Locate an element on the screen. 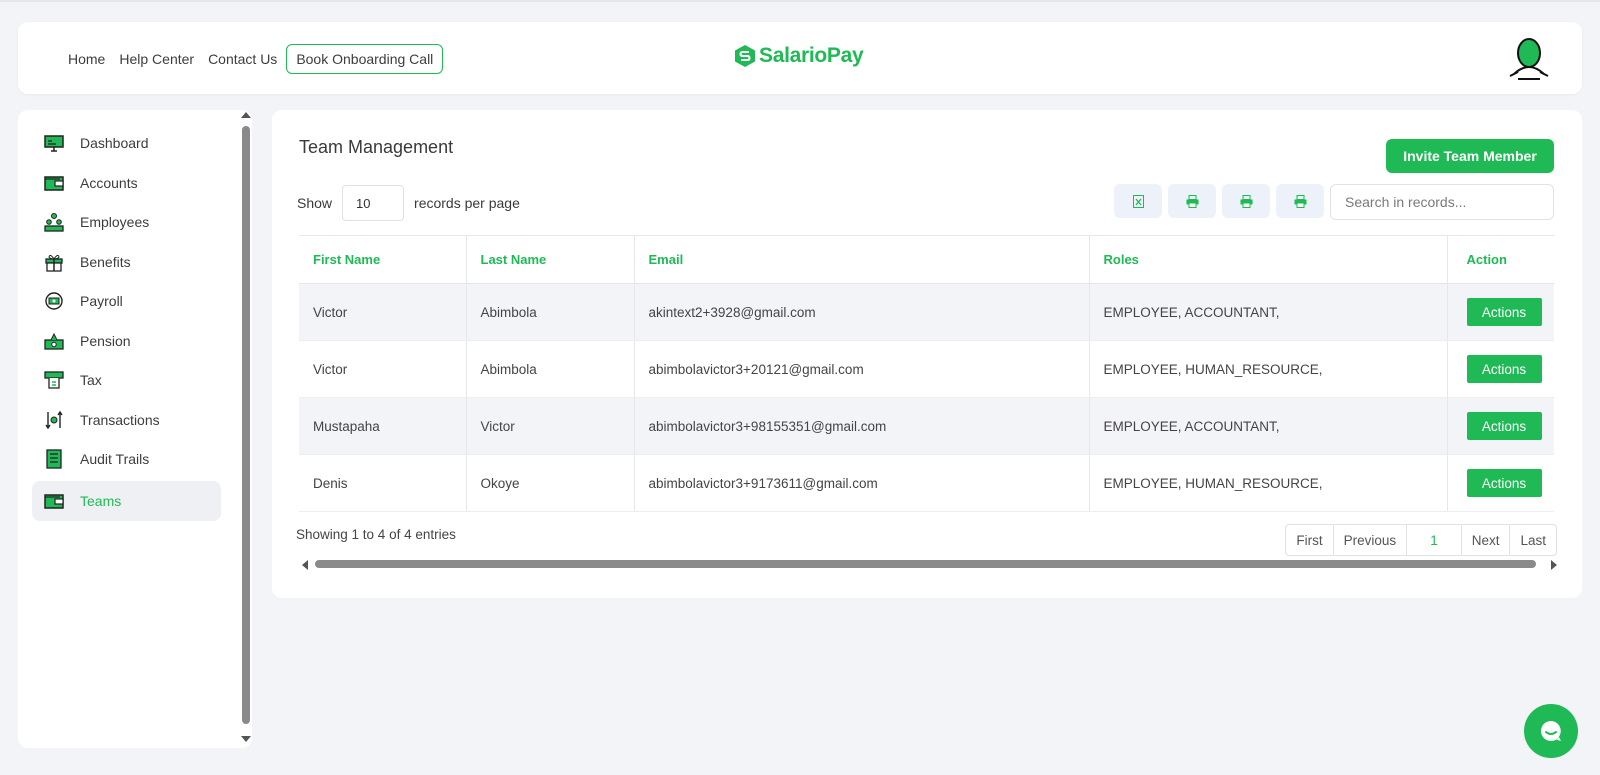 The image size is (1600, 775). money-bag-icon is located at coordinates (54, 341).